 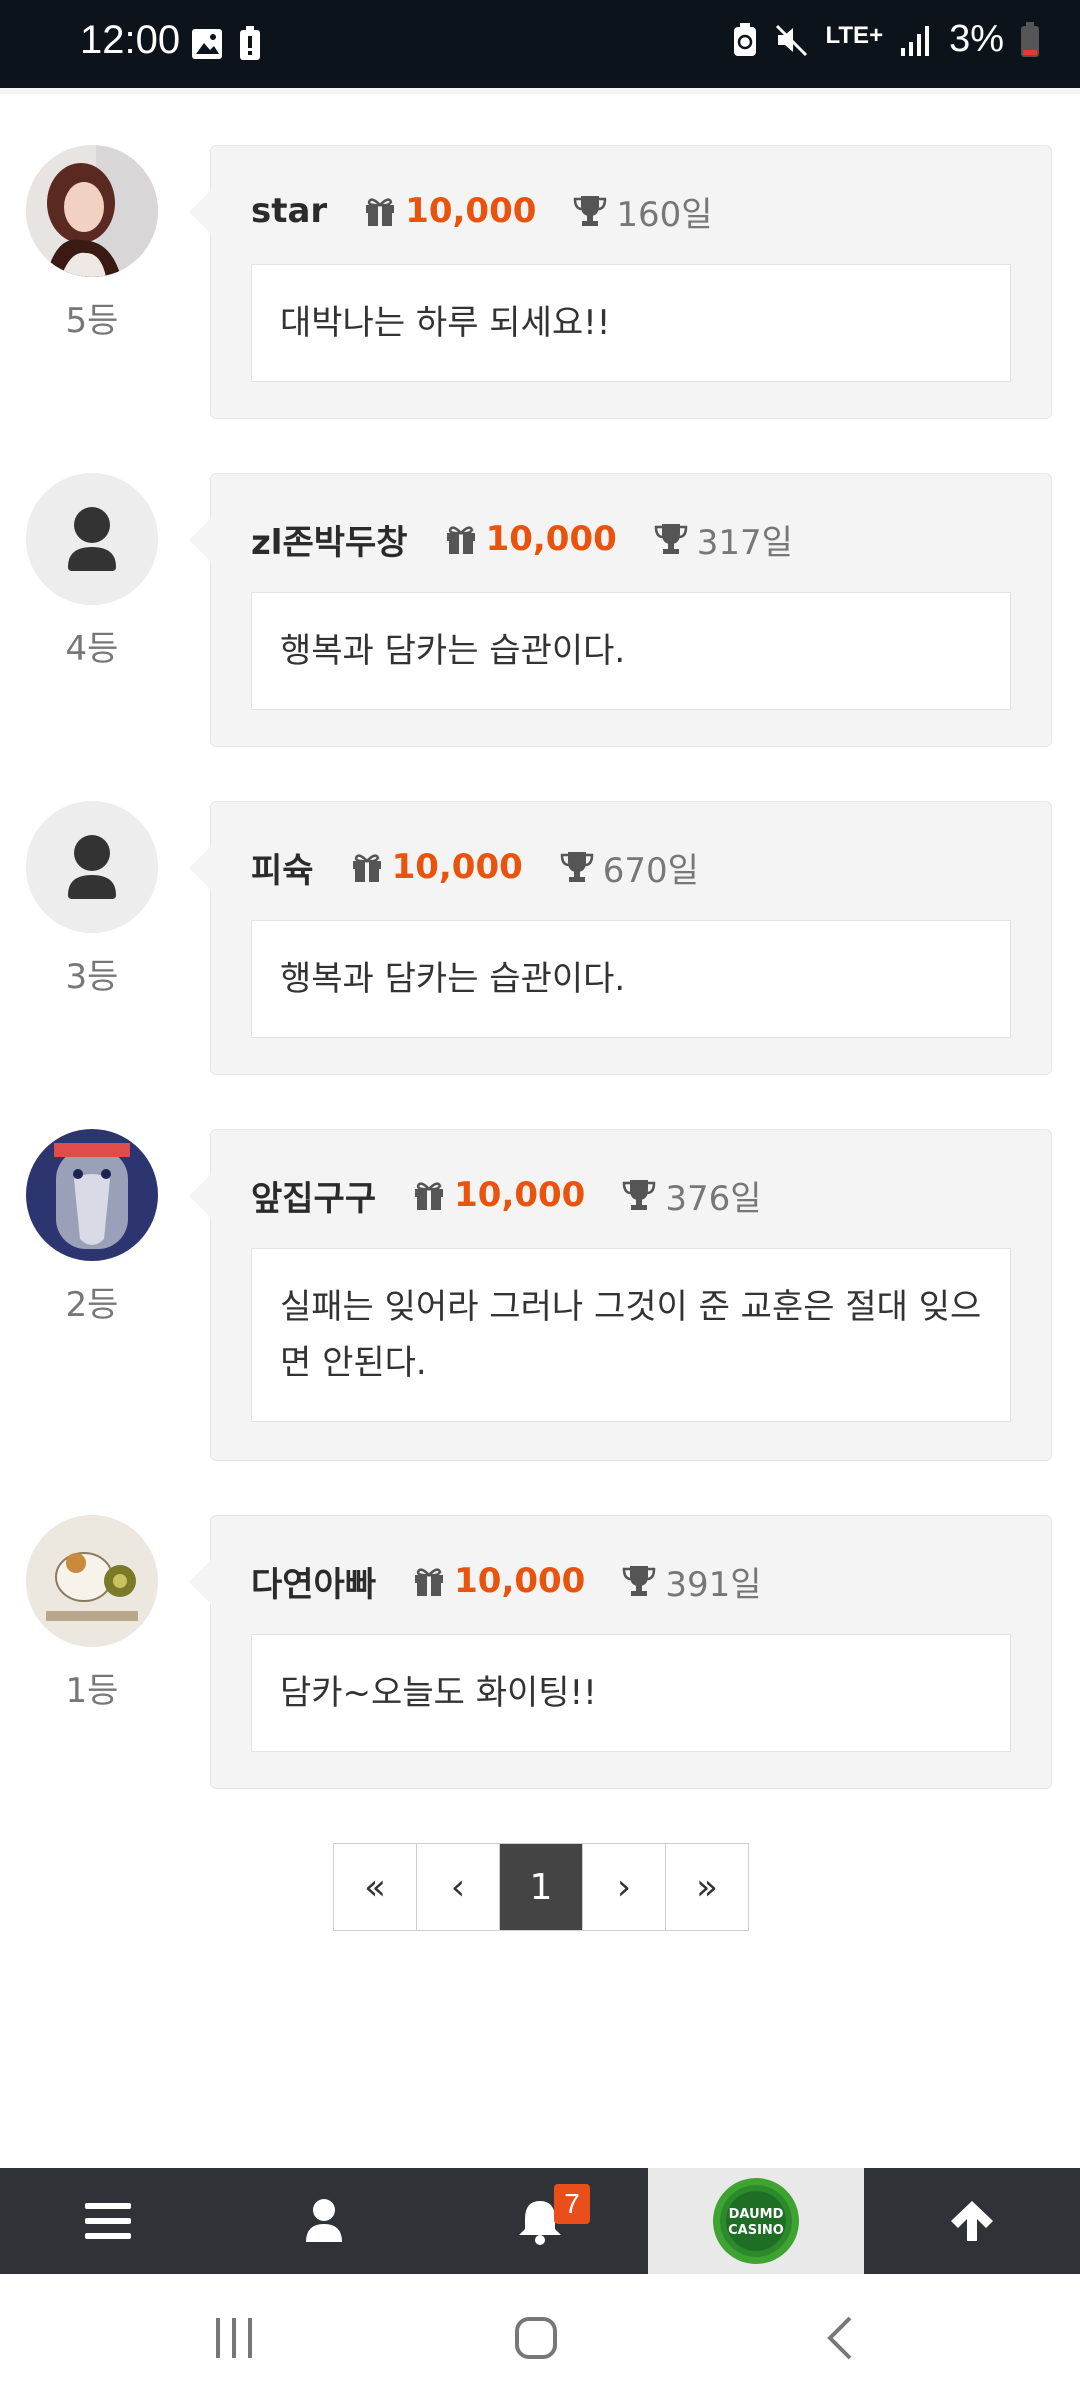 I want to click on battery-icon, so click(x=1030, y=39).